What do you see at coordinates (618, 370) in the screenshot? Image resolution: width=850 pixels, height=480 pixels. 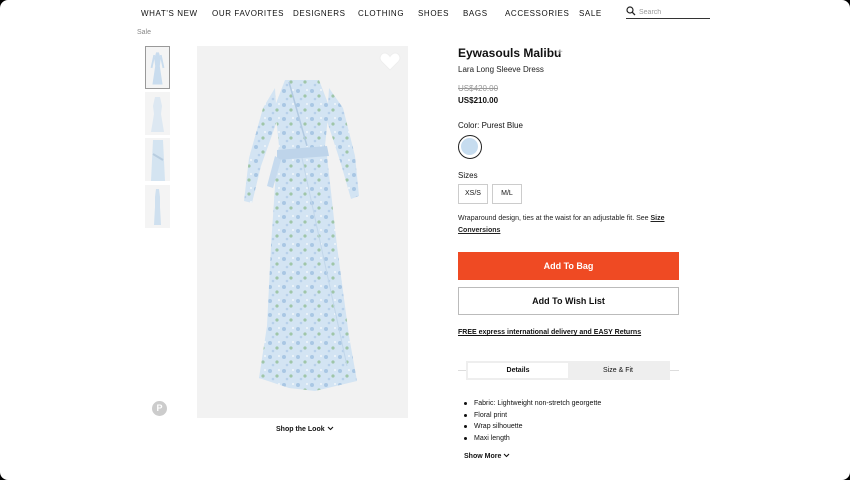 I see `tab-size-fit: Size & Fit` at bounding box center [618, 370].